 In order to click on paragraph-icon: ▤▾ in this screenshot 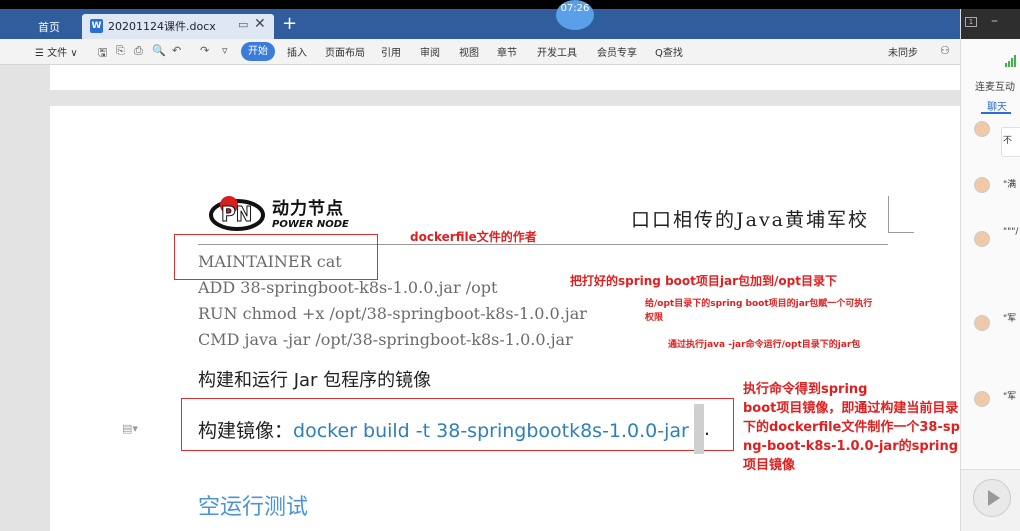, I will do `click(130, 428)`.